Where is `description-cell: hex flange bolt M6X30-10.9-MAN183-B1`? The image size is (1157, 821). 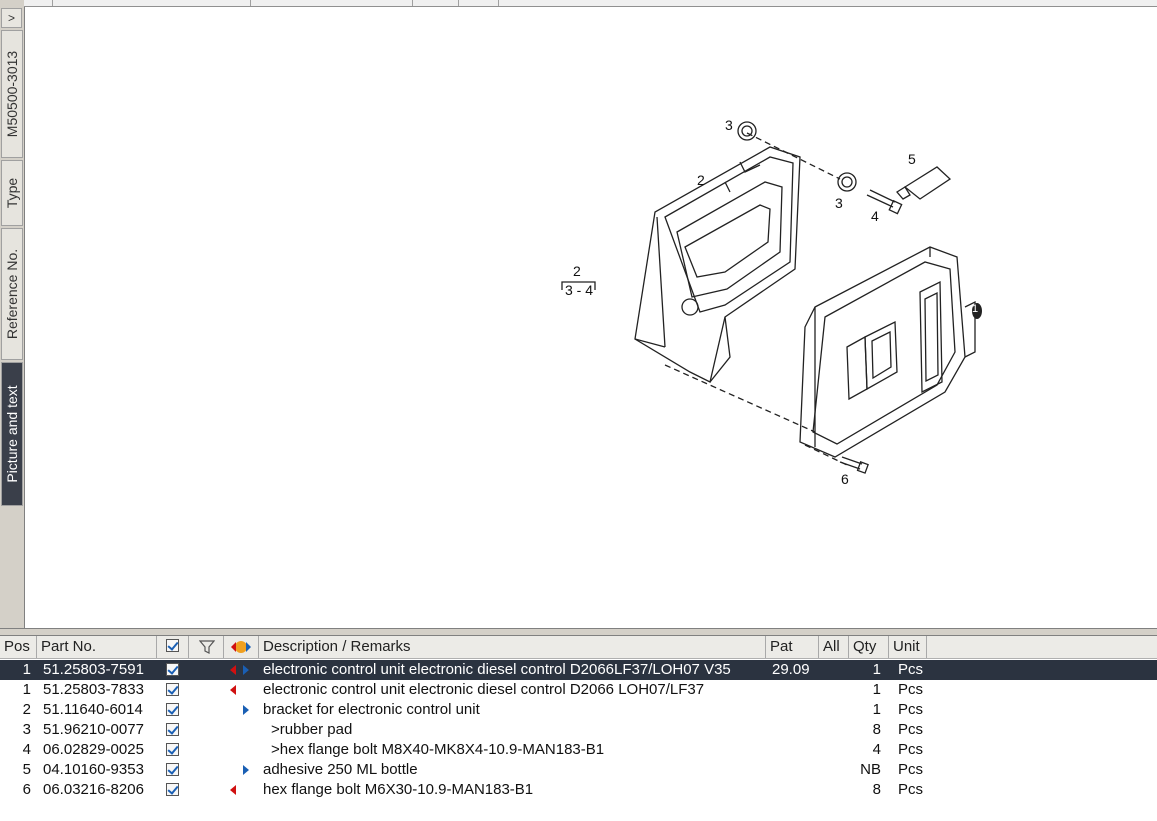
description-cell: hex flange bolt M6X30-10.9-MAN183-B1 is located at coordinates (398, 789).